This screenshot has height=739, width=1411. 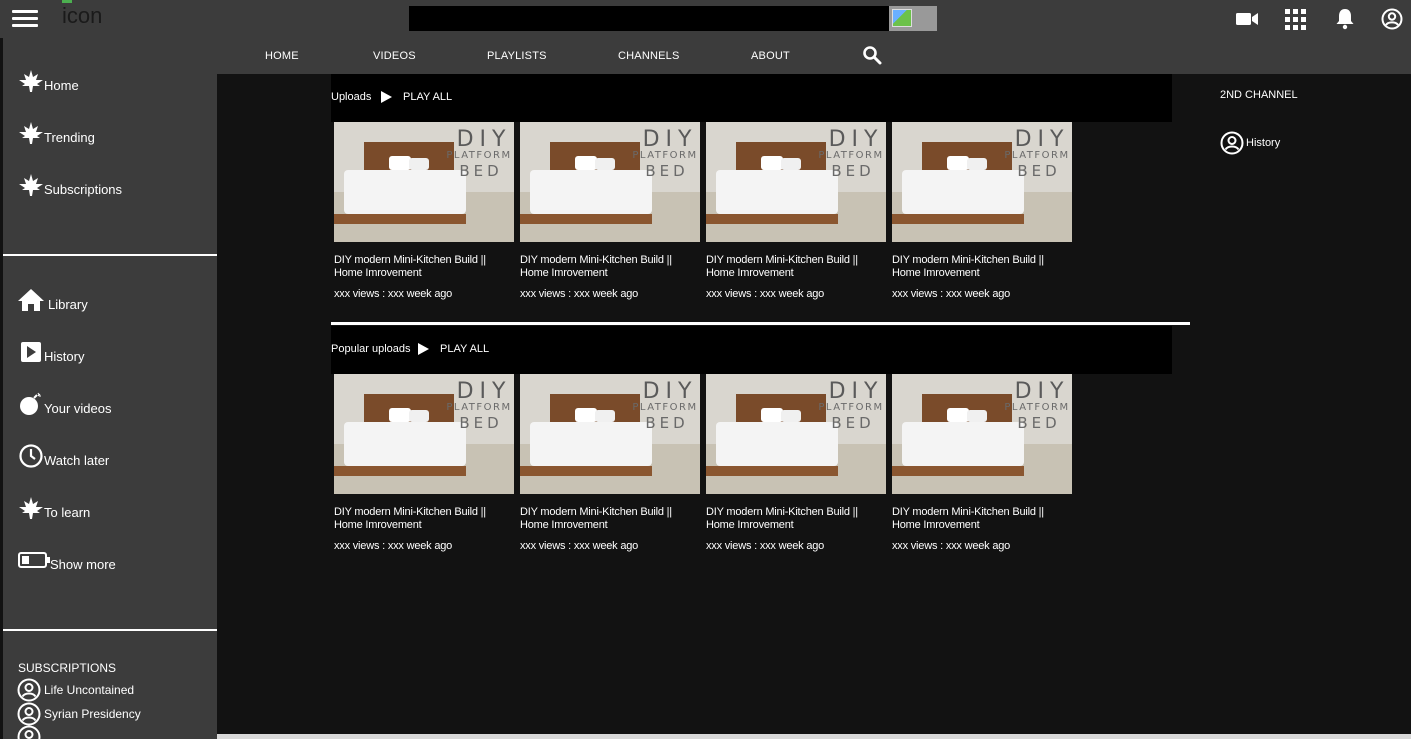 What do you see at coordinates (56, 132) in the screenshot?
I see `sidebar-item-trending: Trending` at bounding box center [56, 132].